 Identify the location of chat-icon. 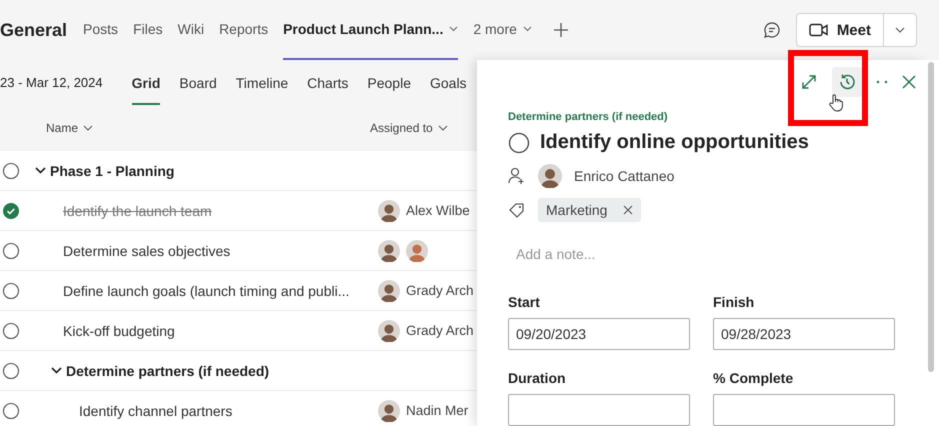
(771, 30).